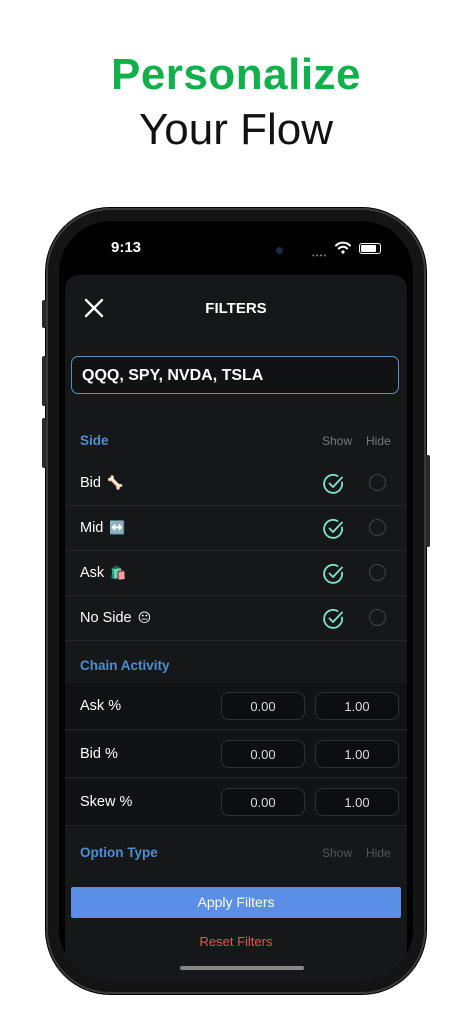 Image resolution: width=472 pixels, height=1024 pixels. What do you see at coordinates (94, 440) in the screenshot?
I see `section-side: Side` at bounding box center [94, 440].